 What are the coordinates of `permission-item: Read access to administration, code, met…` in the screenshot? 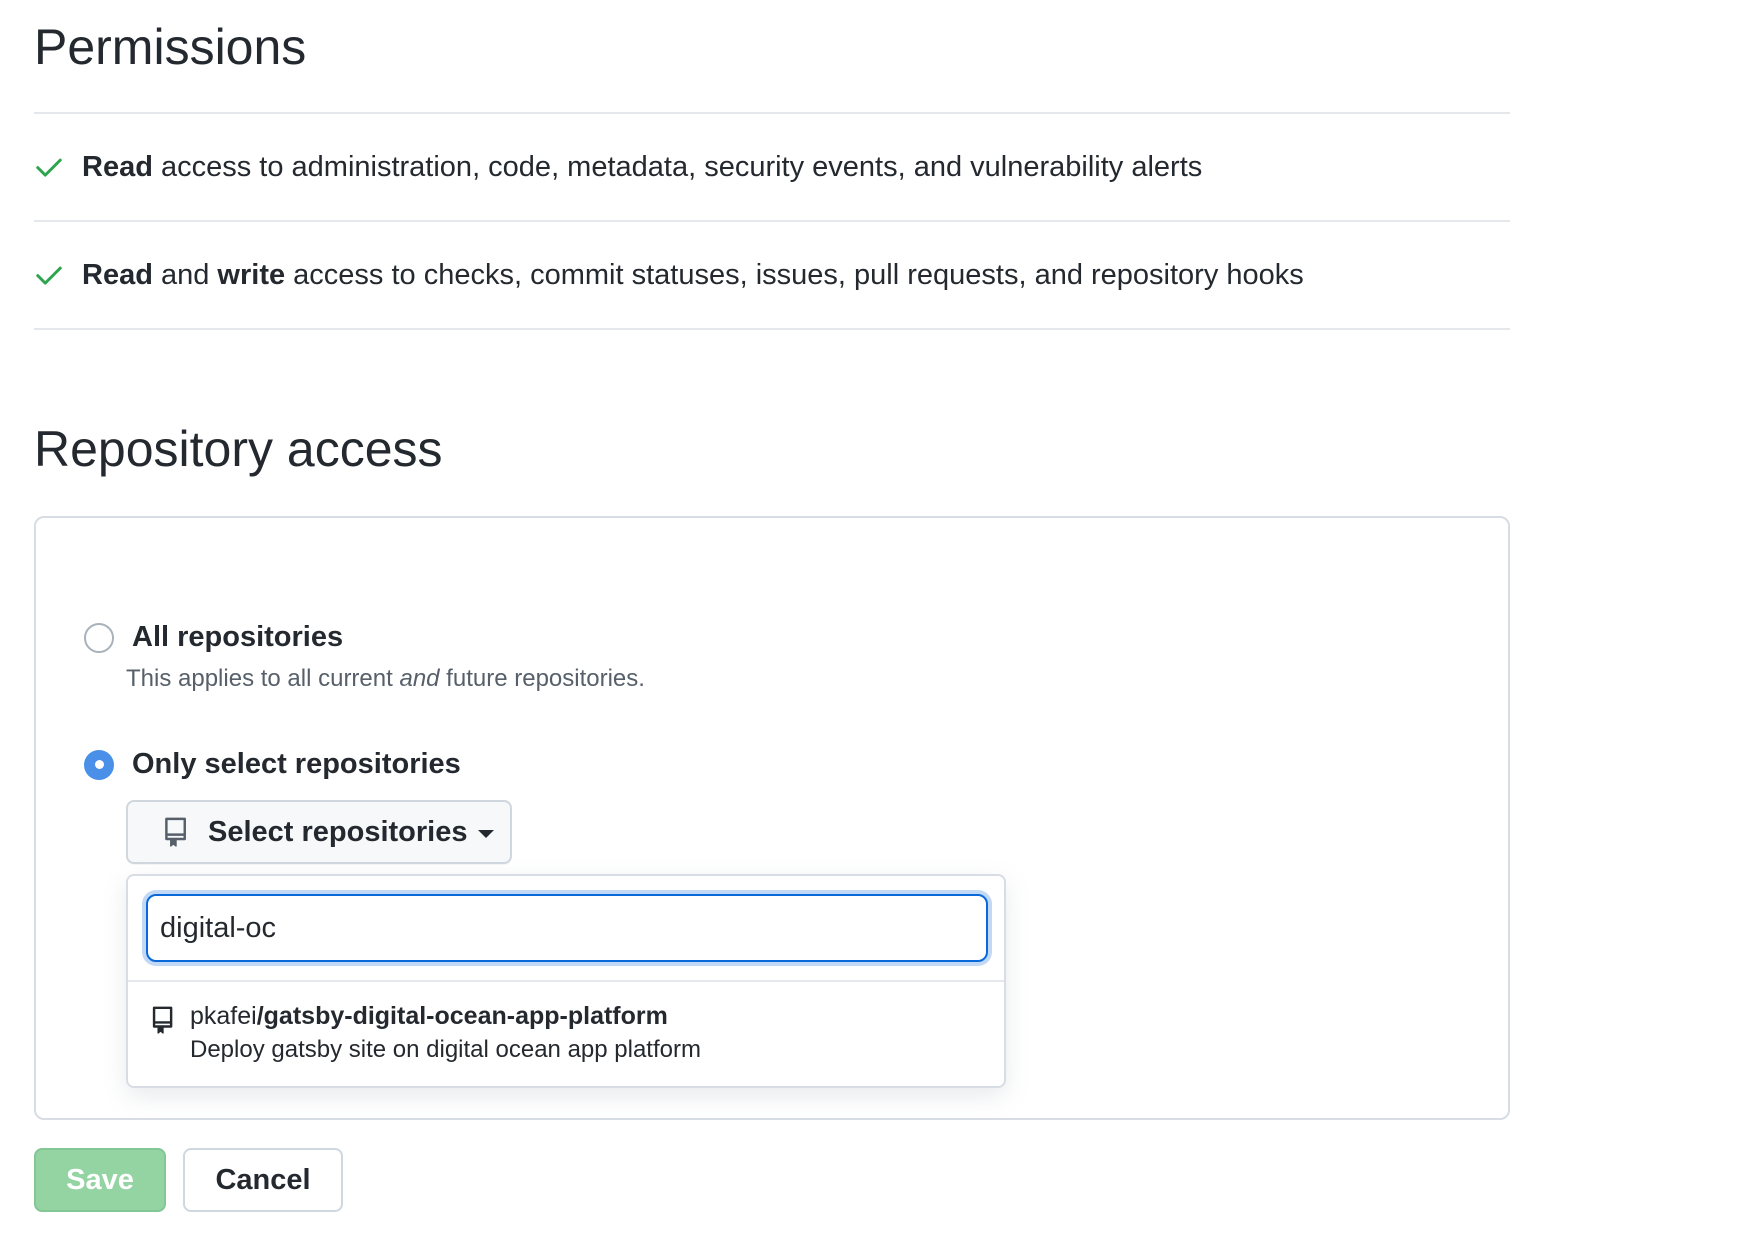 It's located at (772, 168).